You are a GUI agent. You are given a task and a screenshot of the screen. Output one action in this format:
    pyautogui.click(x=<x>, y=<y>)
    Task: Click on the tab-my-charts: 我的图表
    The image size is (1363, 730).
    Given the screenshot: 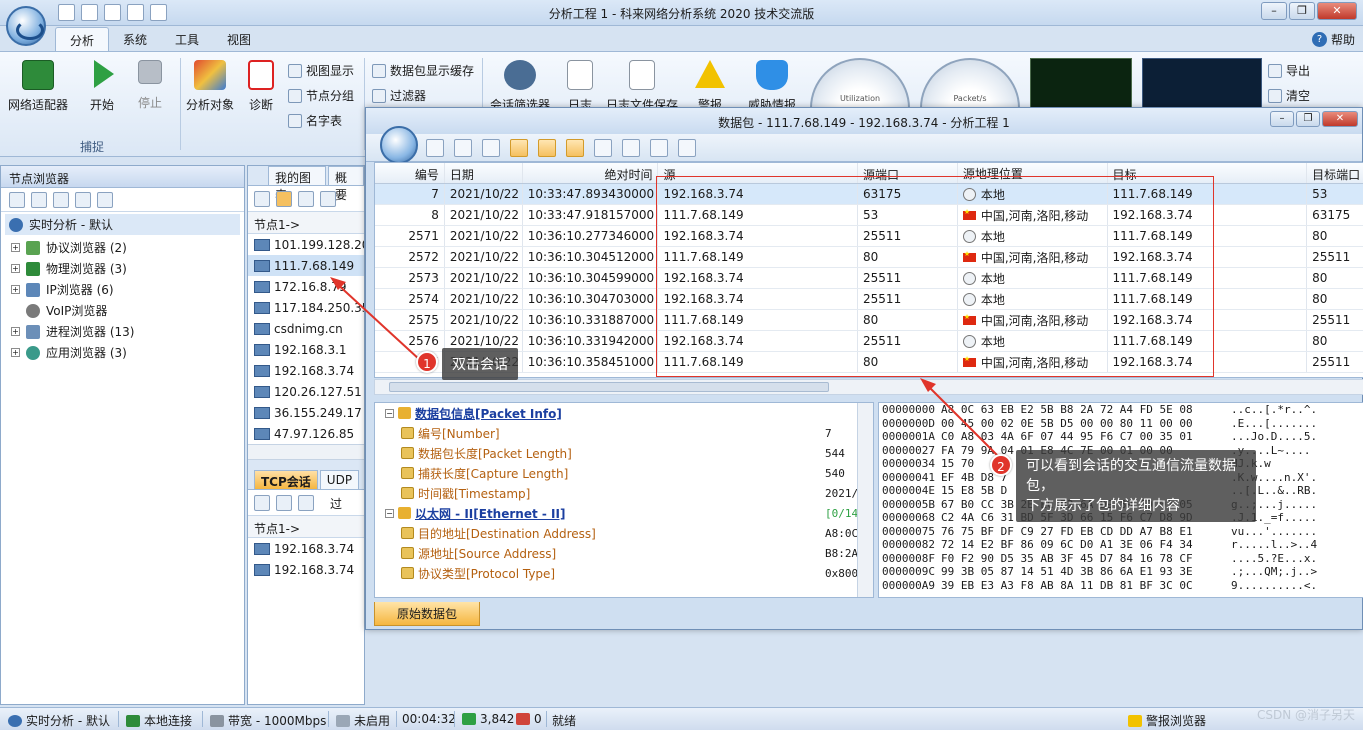 What is the action you would take?
    pyautogui.click(x=297, y=184)
    